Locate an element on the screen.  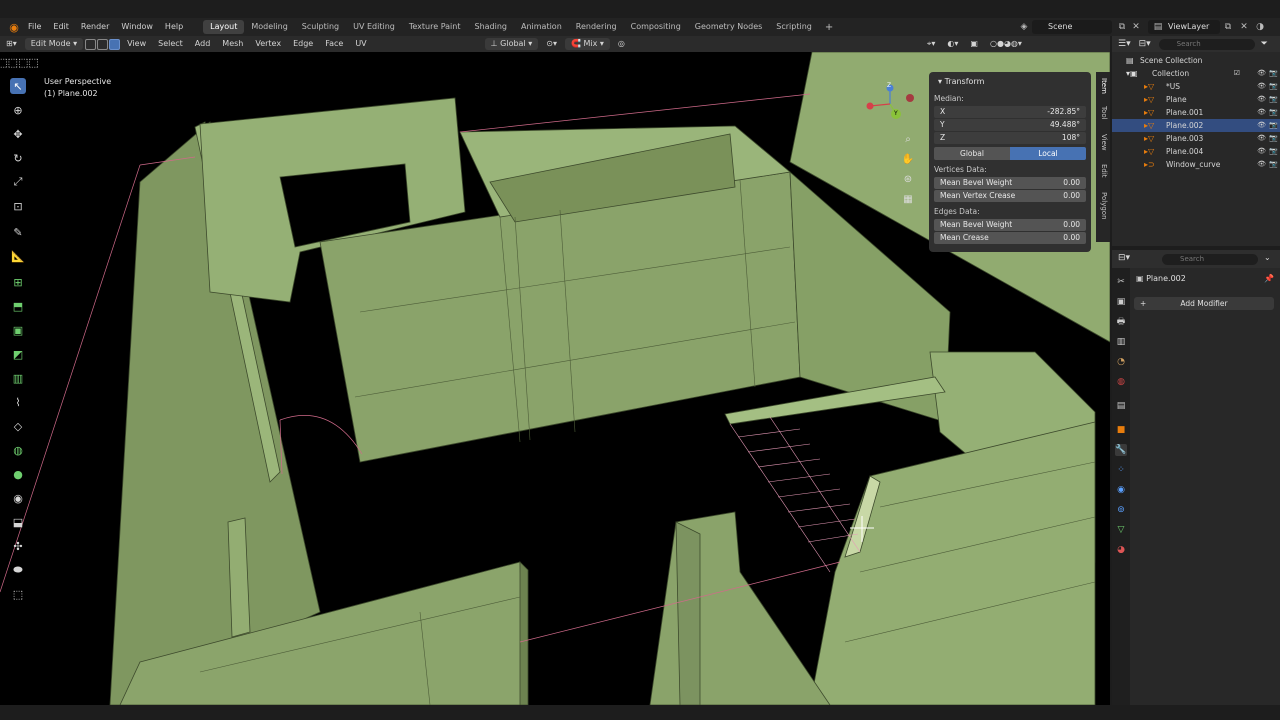
mean-vertex-crease-field: Mean Vertex Crease 0.00 is located at coordinates (1010, 196).